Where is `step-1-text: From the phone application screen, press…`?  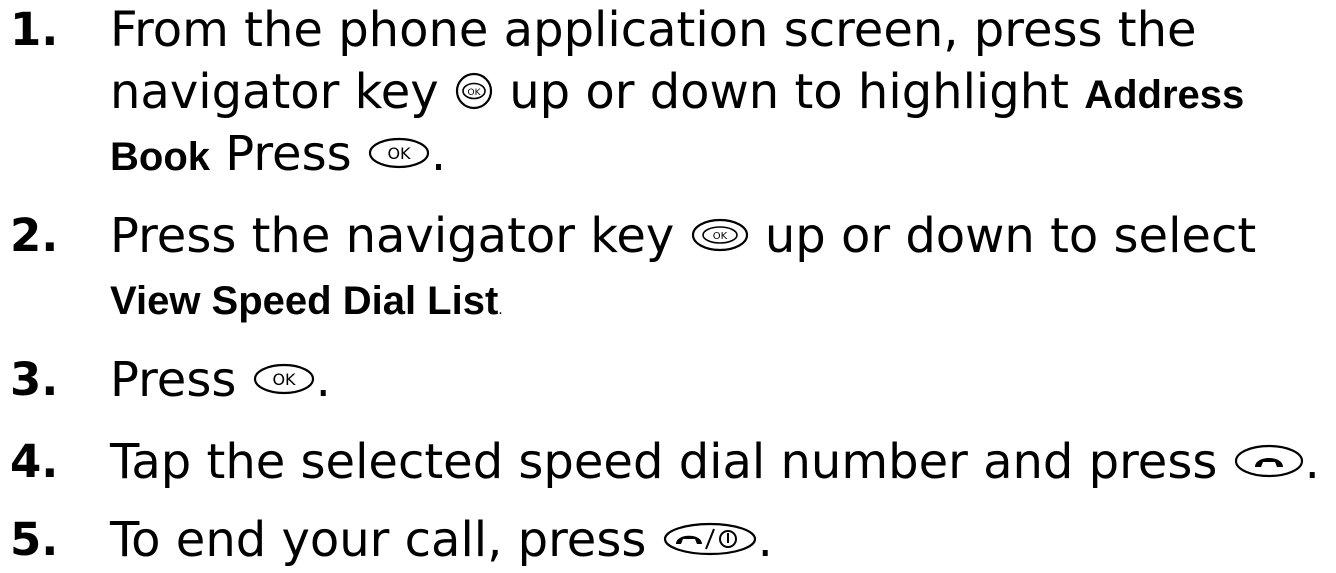
step-1-text: From the phone application screen, press… is located at coordinates (653, 30).